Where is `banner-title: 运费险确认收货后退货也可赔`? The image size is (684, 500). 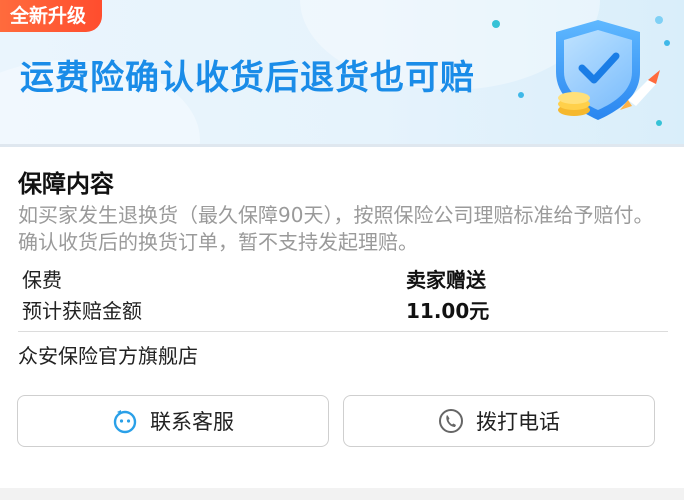
banner-title: 运费险确认收货后退货也可赔 is located at coordinates (247, 78).